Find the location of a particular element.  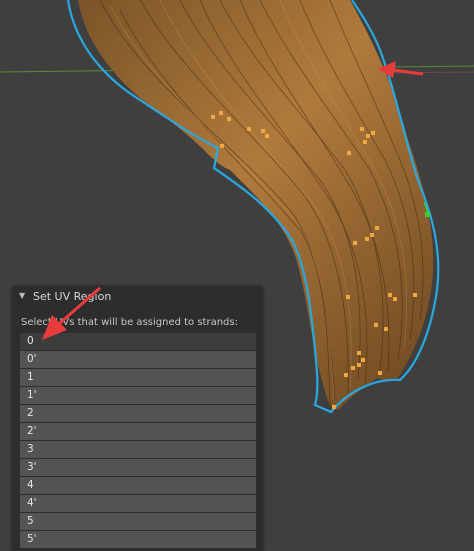

uv-list-item: 2' is located at coordinates (138, 431).